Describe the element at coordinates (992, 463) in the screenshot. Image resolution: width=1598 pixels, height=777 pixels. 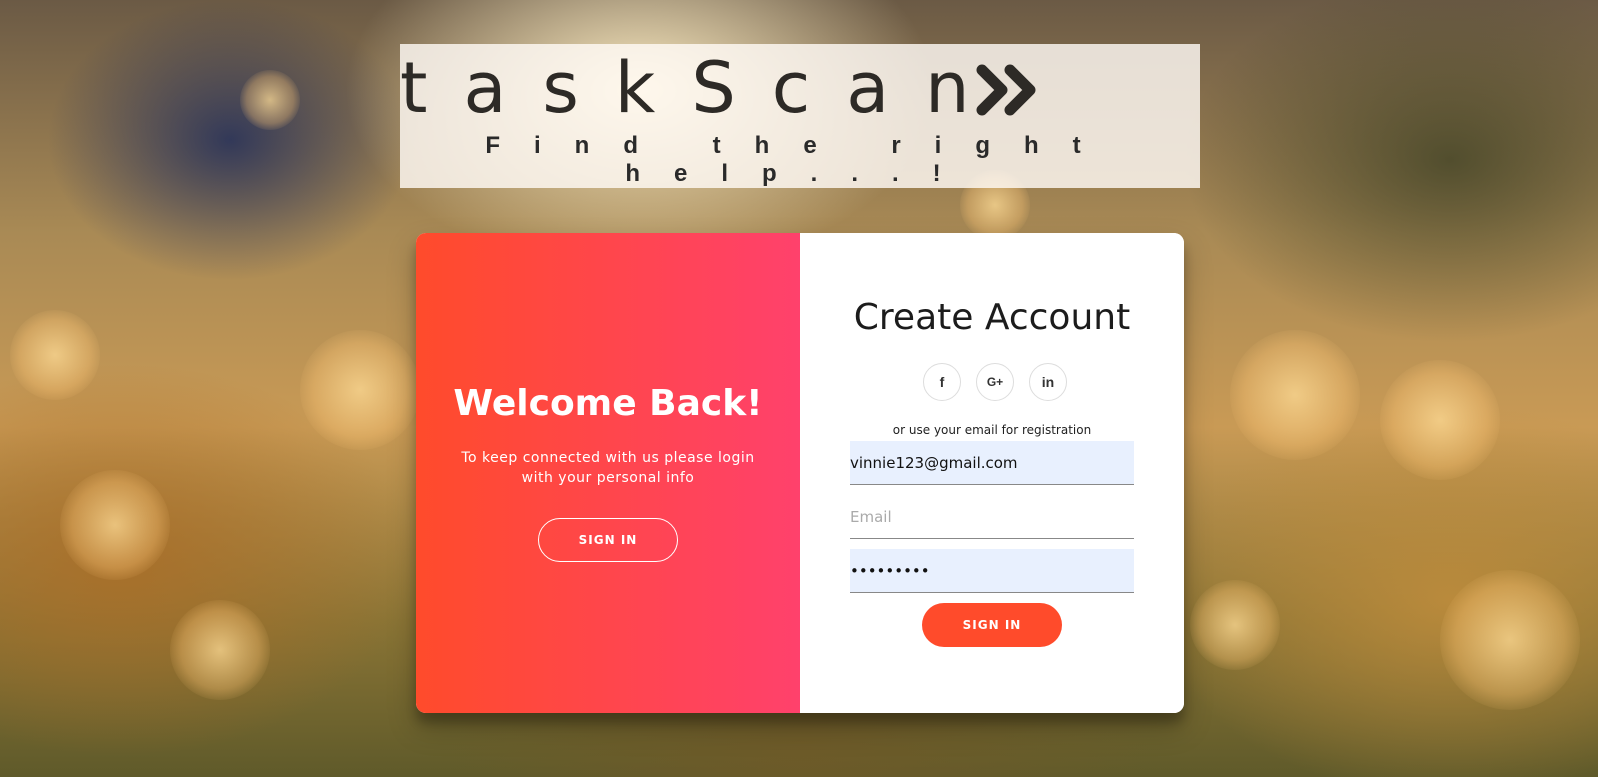
I see `name-field` at that location.